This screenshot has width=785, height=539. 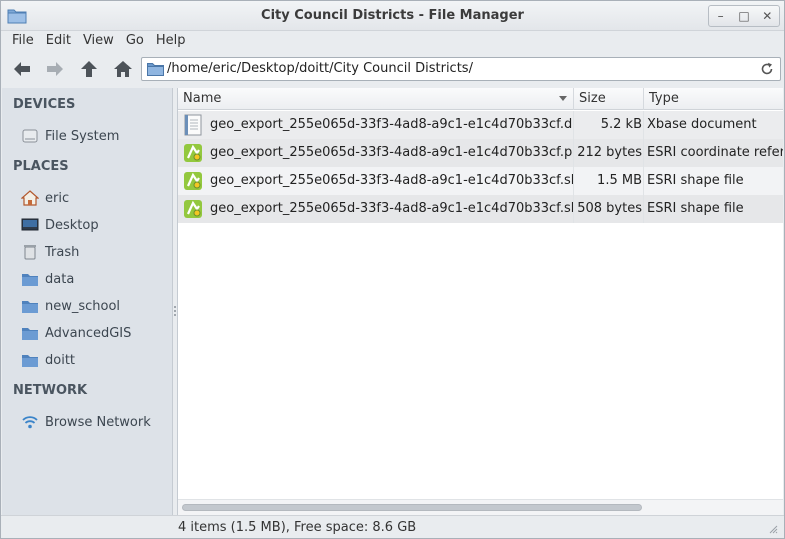 I want to click on reload-icon, so click(x=767, y=68).